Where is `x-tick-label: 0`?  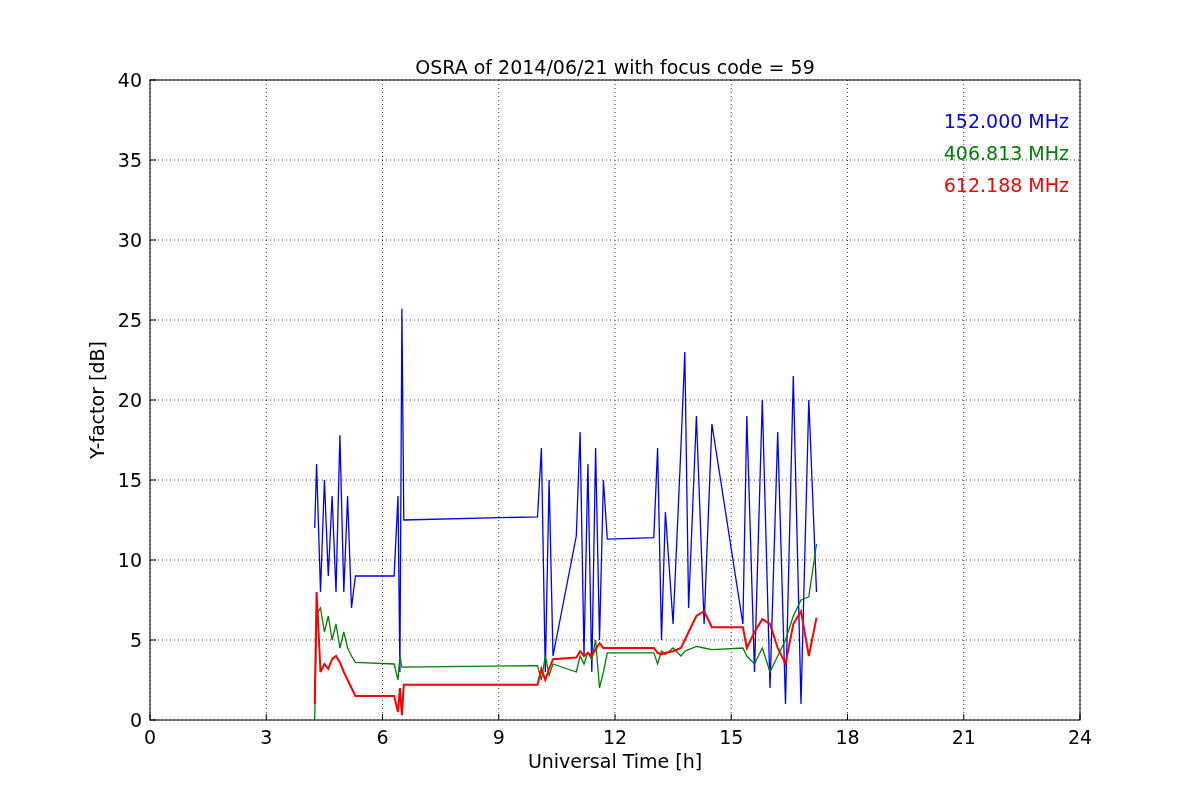
x-tick-label: 0 is located at coordinates (150, 737).